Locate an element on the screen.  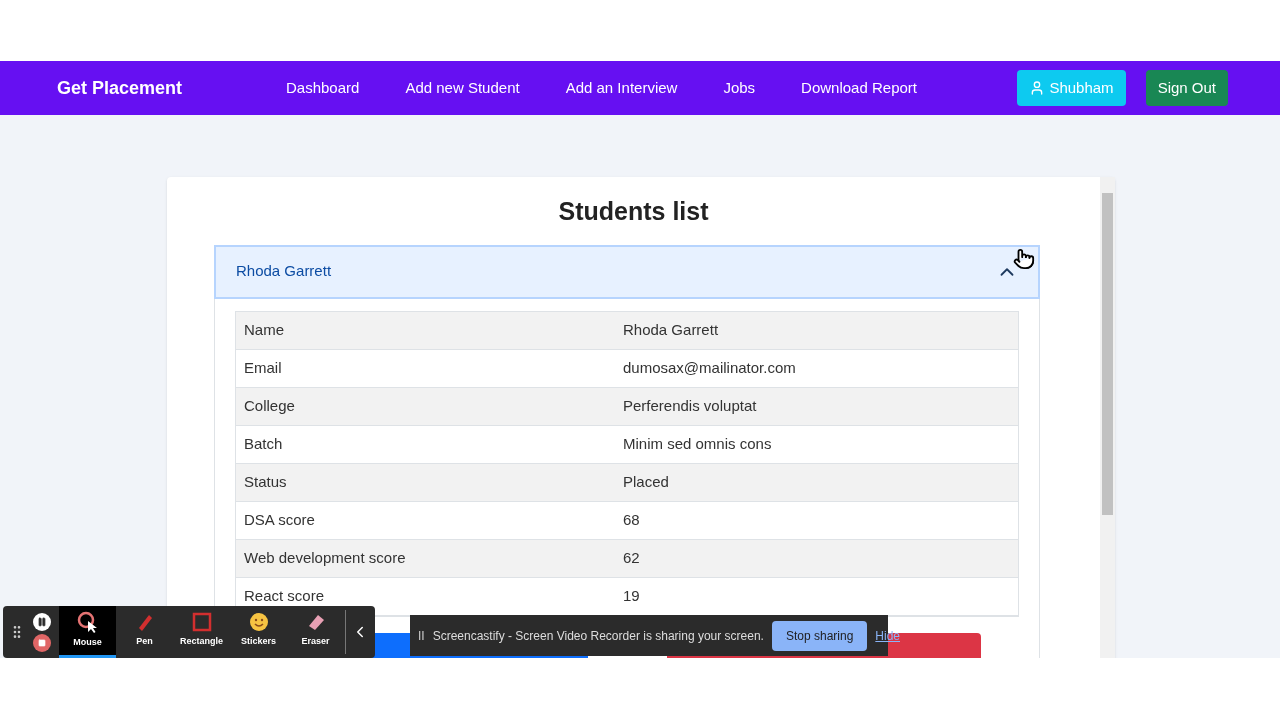
sharing-message: Screencastify - Screen Video Recorder is sharing your screen. is located at coordinates (598, 636).